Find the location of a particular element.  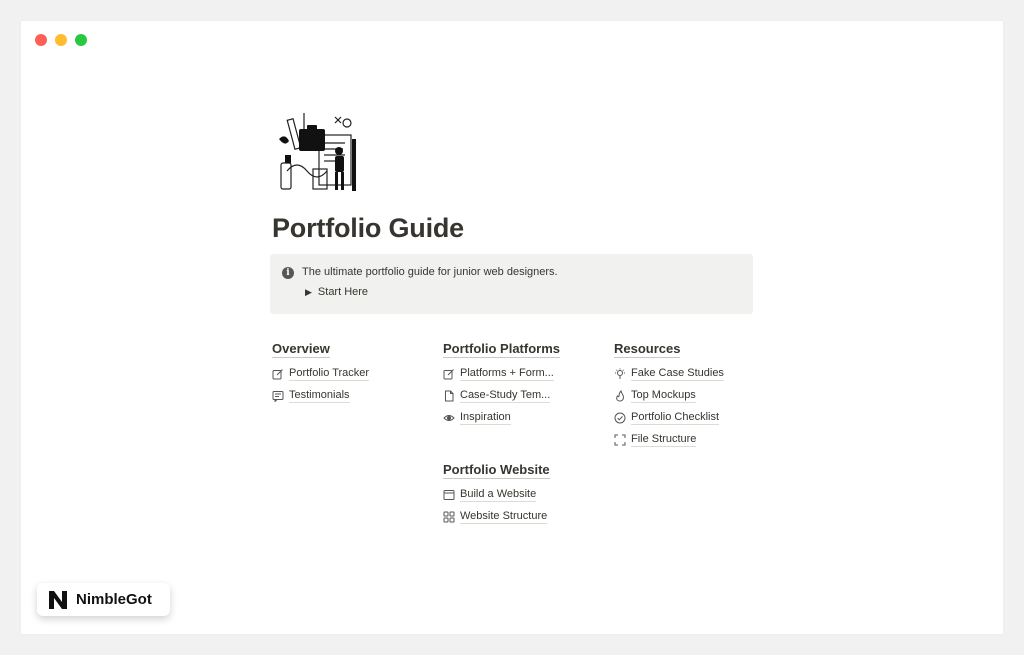

lightbulb-icon is located at coordinates (620, 373).